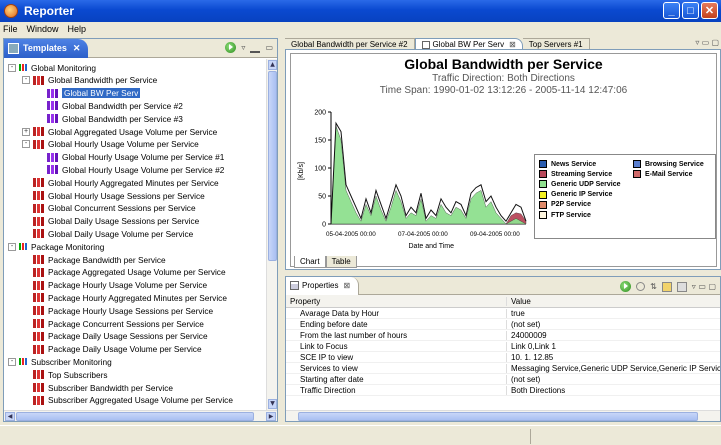 The height and width of the screenshot is (445, 721). I want to click on view-menu-icon: ▿ ▭ ▢, so click(704, 286).